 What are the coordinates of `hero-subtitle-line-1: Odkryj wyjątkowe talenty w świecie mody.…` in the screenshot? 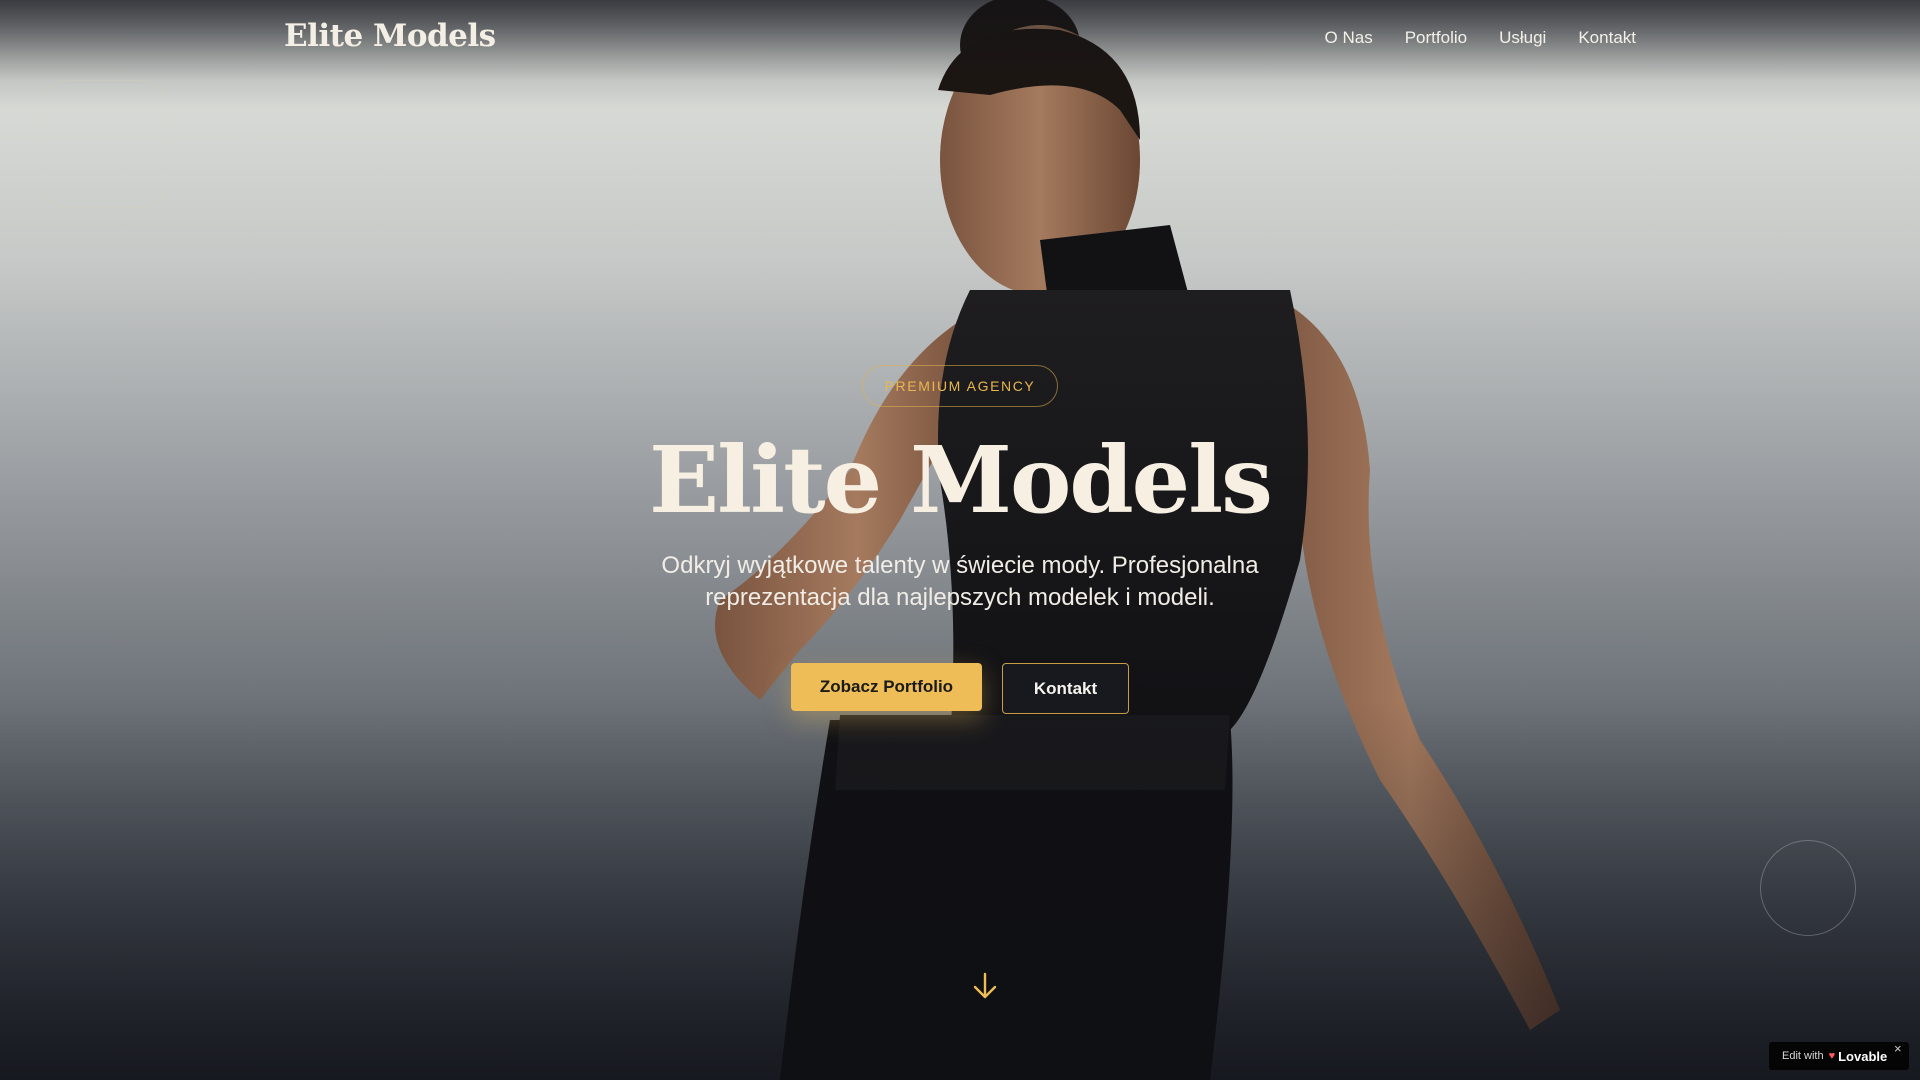 It's located at (960, 565).